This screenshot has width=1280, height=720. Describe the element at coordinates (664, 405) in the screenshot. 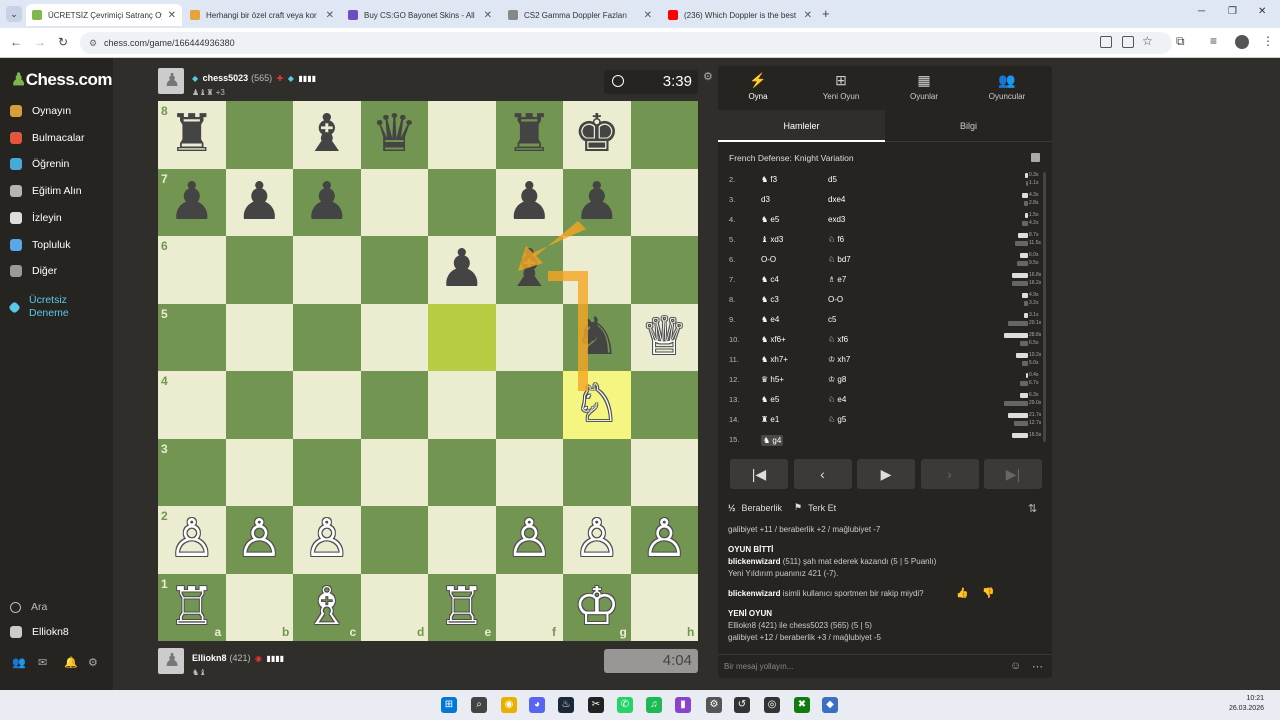

I see `square-h4` at that location.